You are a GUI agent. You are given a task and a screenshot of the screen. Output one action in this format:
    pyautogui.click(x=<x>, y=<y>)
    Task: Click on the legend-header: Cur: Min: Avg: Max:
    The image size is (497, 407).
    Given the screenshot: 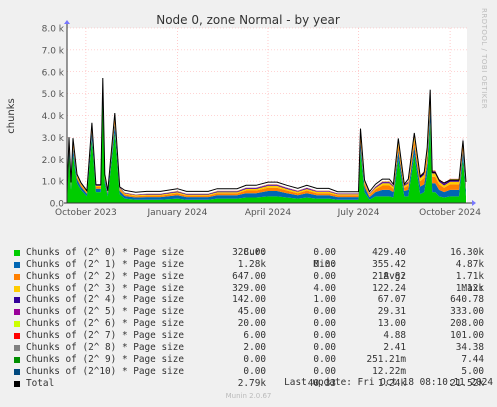 What is the action you would take?
    pyautogui.click(x=250, y=264)
    